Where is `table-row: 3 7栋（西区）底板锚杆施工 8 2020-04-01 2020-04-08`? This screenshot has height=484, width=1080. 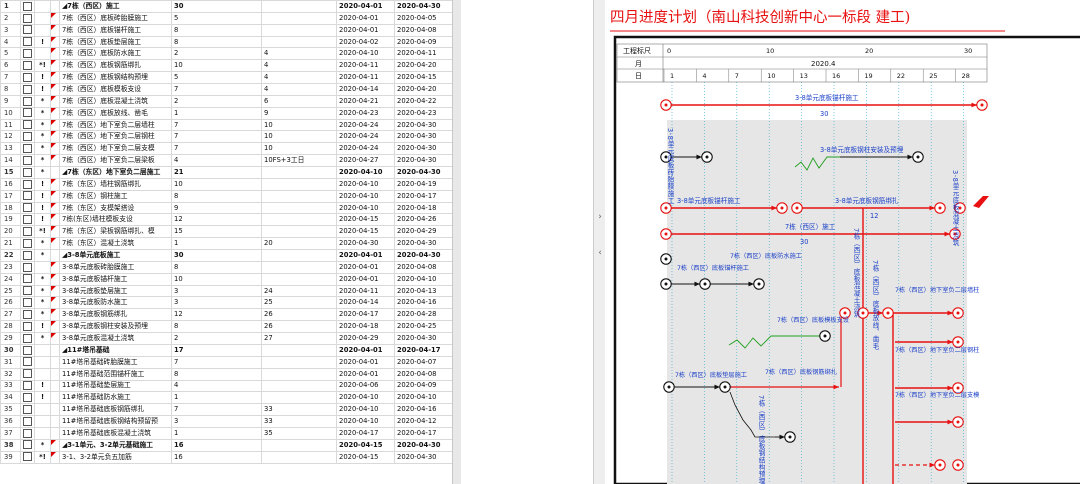
table-row: 3 7栋（西区）底板锚杆施工 8 2020-04-01 2020-04-08 is located at coordinates (226, 30).